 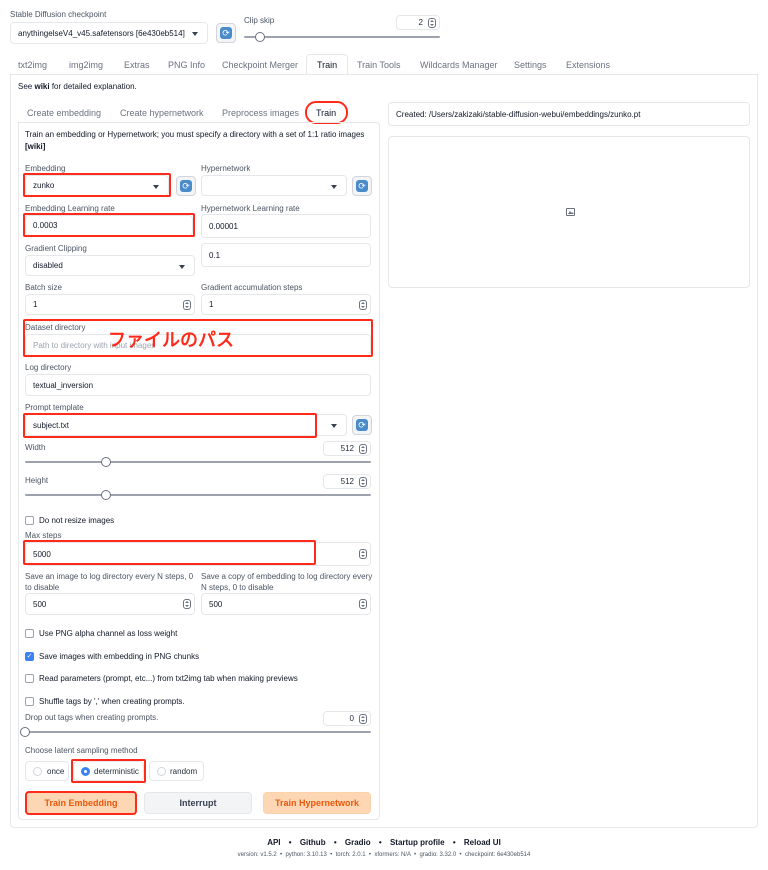 I want to click on subtab-preprocess-images: Preprocess images, so click(x=260, y=113).